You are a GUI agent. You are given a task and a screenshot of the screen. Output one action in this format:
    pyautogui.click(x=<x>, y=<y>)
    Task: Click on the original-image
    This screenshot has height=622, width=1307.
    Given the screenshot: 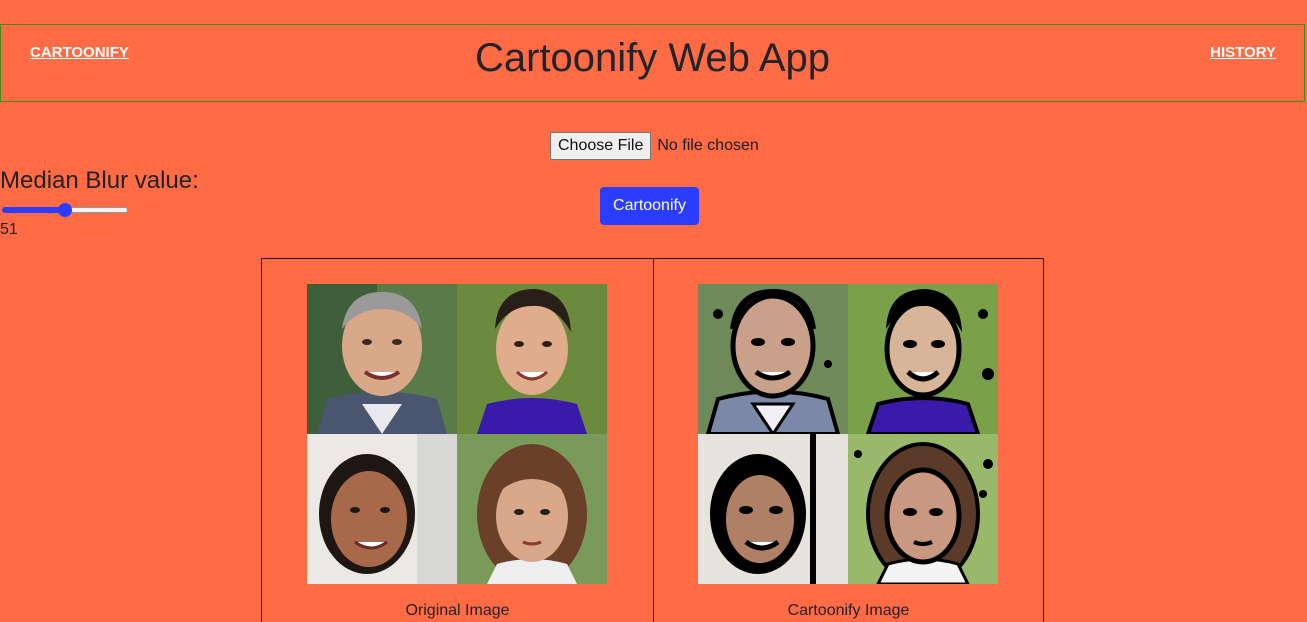 What is the action you would take?
    pyautogui.click(x=457, y=434)
    